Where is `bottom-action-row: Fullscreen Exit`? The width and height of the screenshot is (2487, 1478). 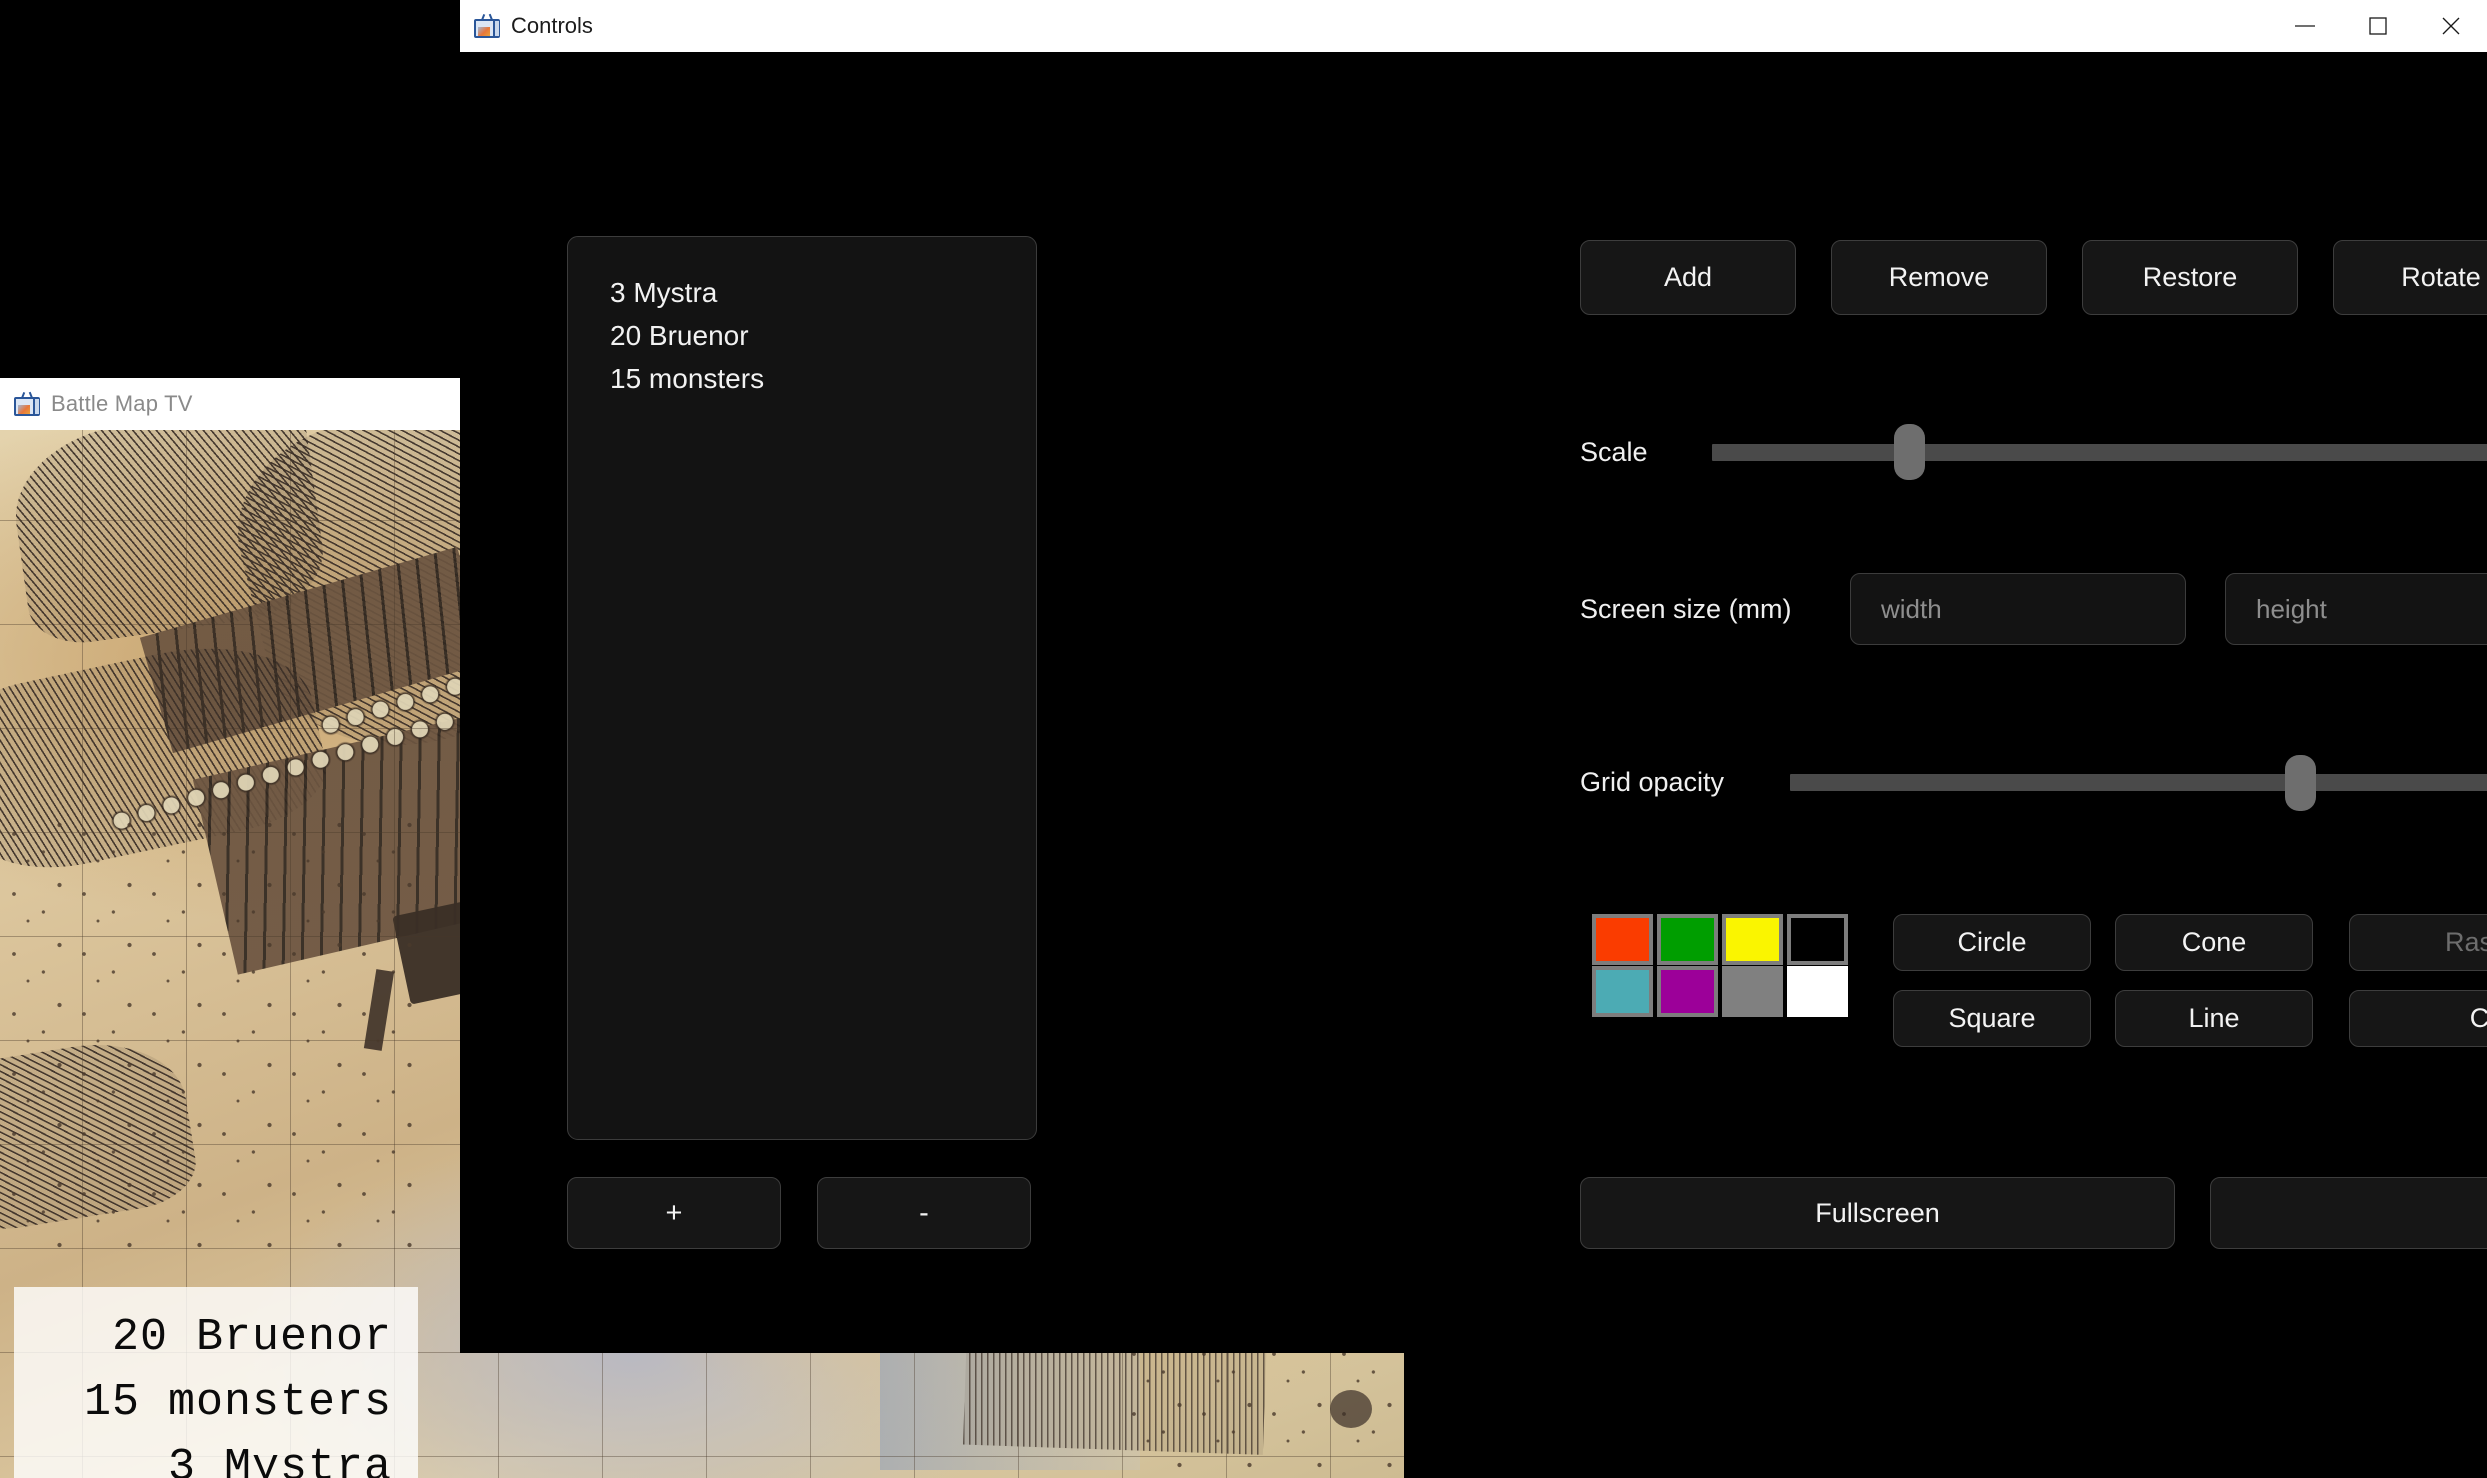 bottom-action-row: Fullscreen Exit is located at coordinates (2033, 1213).